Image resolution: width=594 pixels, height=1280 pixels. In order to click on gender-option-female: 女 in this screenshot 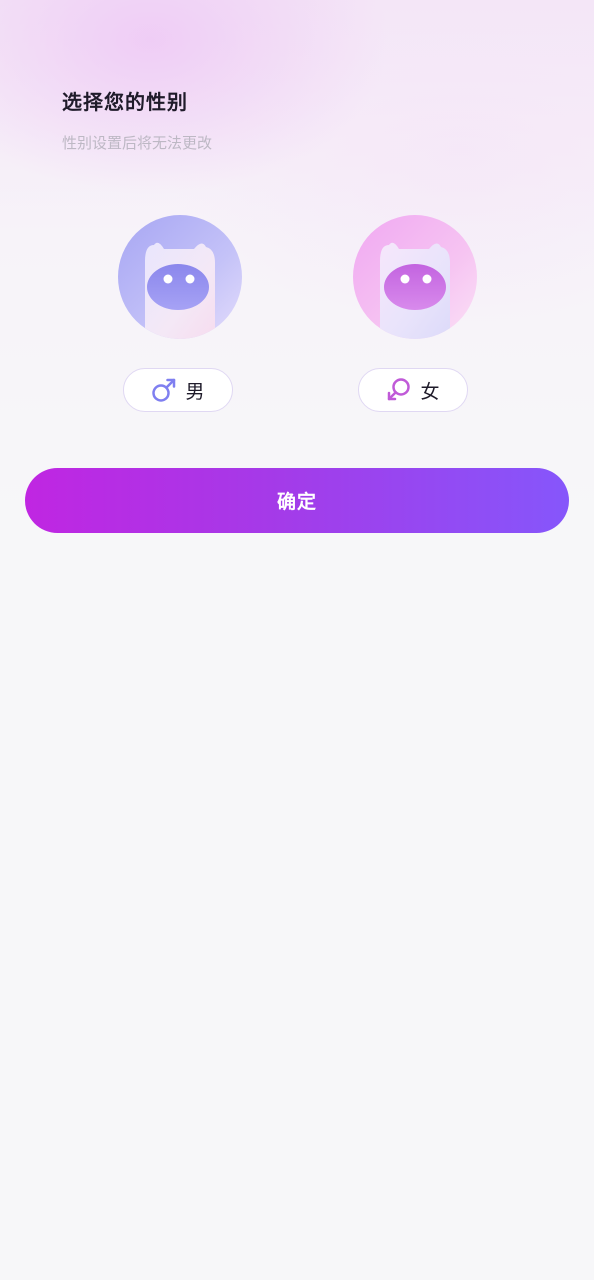, I will do `click(415, 315)`.